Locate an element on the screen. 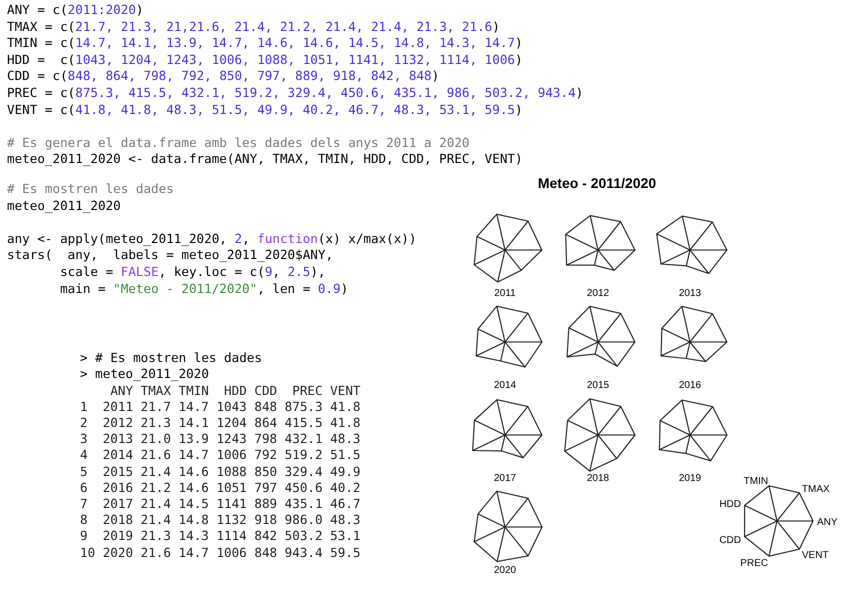  table-cell-text: 1088 is located at coordinates (231, 472).